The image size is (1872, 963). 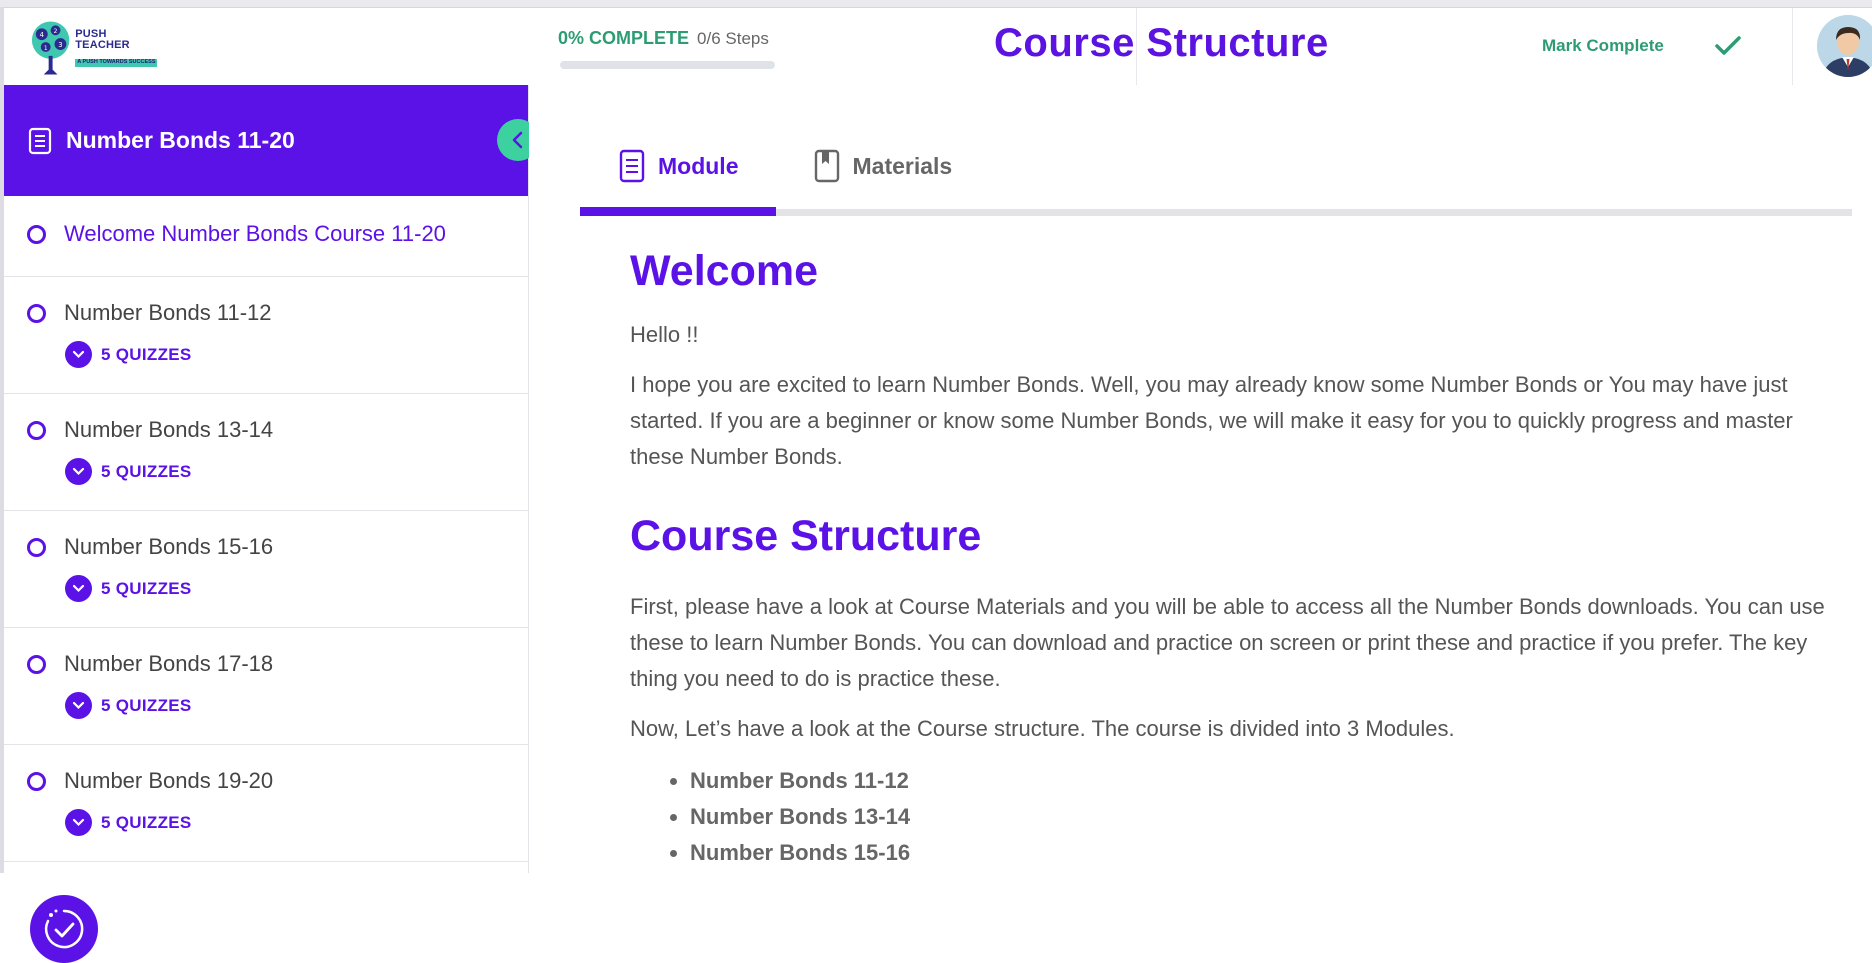 What do you see at coordinates (724, 271) in the screenshot?
I see `welcome-heading: Welcome` at bounding box center [724, 271].